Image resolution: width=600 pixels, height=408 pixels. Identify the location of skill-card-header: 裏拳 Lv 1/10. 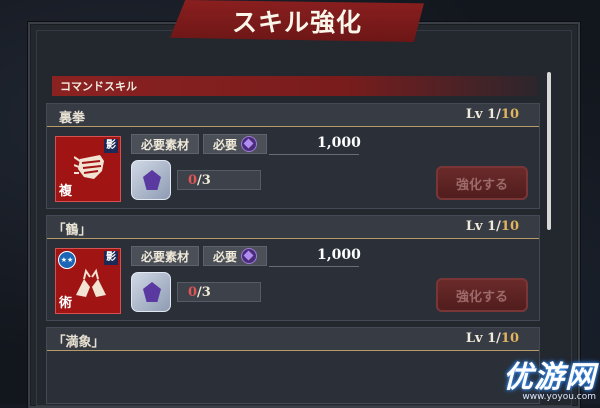
(293, 115).